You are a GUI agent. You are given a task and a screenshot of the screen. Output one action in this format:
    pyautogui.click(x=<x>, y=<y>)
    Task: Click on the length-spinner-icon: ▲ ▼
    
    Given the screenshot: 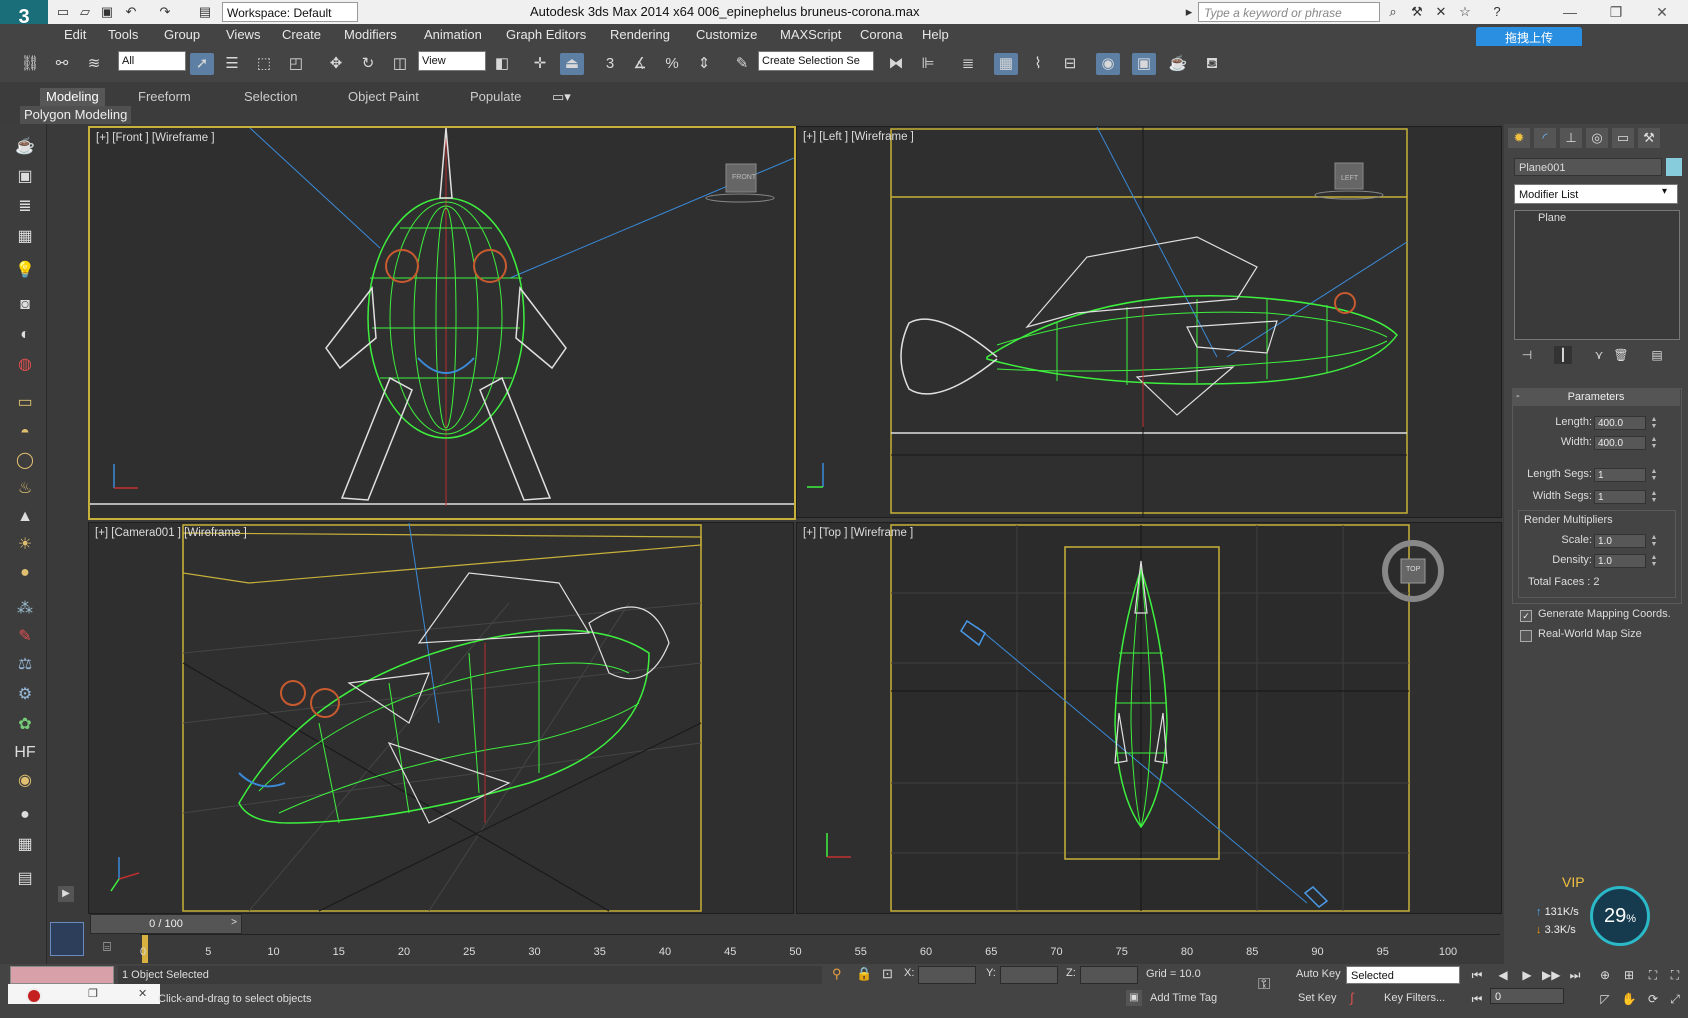 What is the action you would take?
    pyautogui.click(x=1654, y=423)
    